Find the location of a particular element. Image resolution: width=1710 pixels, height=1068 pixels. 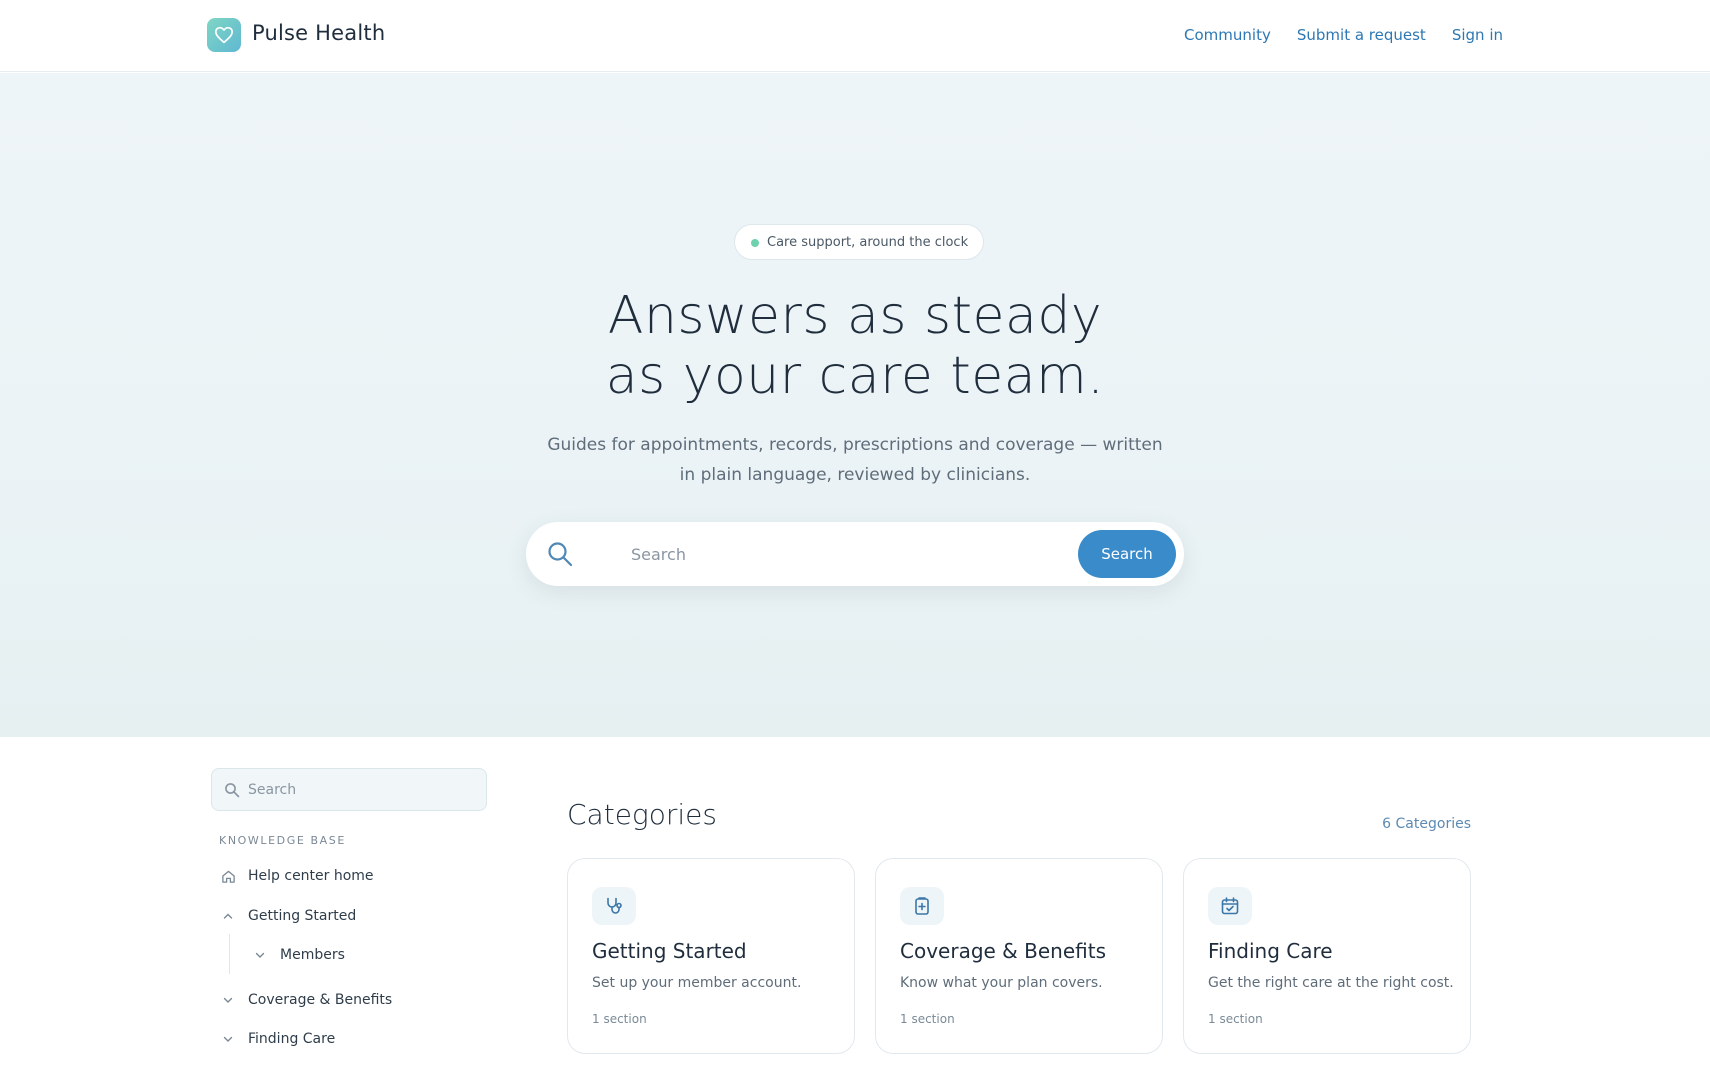

card-description: Set up your member account. is located at coordinates (697, 983).